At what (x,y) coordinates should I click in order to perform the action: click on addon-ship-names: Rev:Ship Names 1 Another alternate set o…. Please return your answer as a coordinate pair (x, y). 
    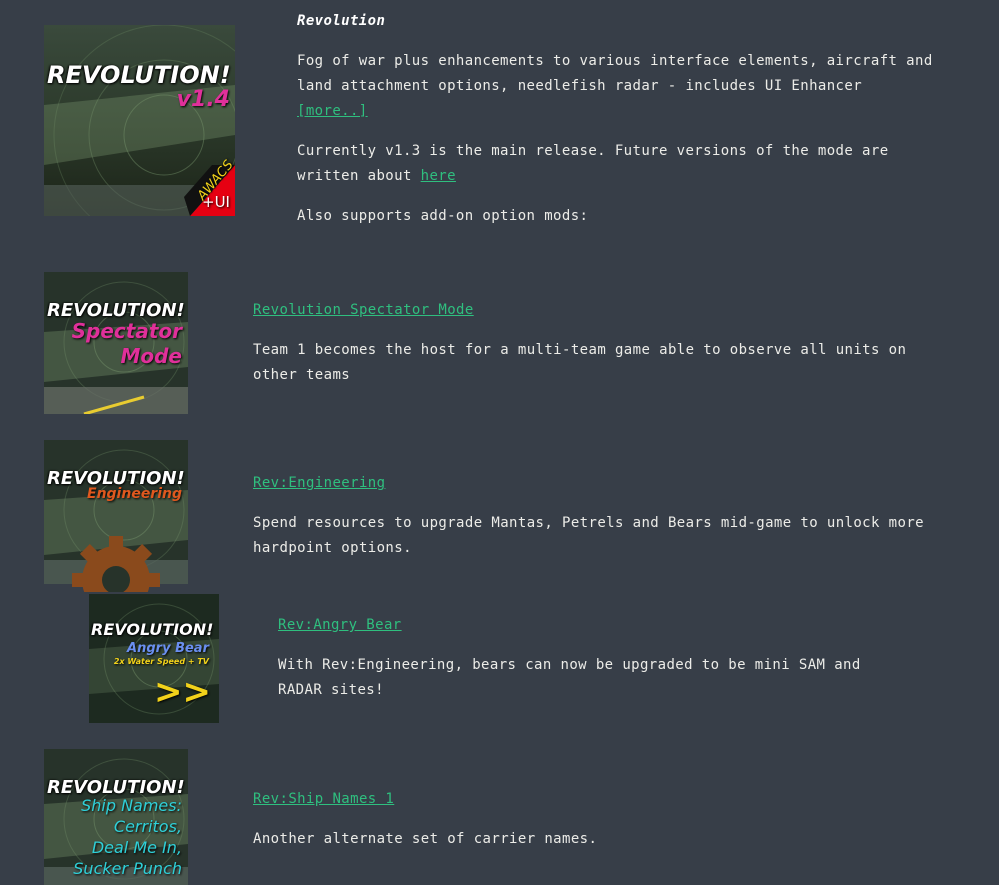
    Looking at the image, I should click on (598, 819).